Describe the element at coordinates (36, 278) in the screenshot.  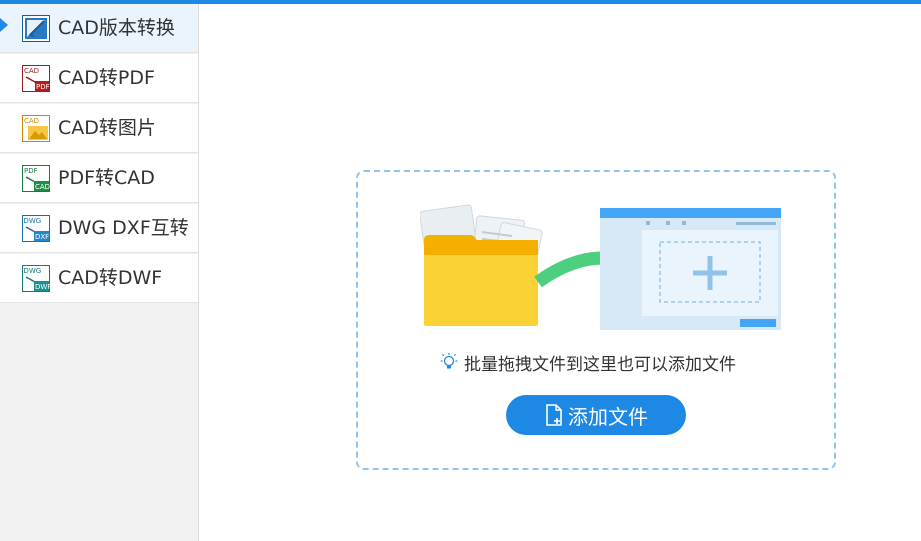
I see `cad-to-dwf-icon: DWG DWF` at that location.